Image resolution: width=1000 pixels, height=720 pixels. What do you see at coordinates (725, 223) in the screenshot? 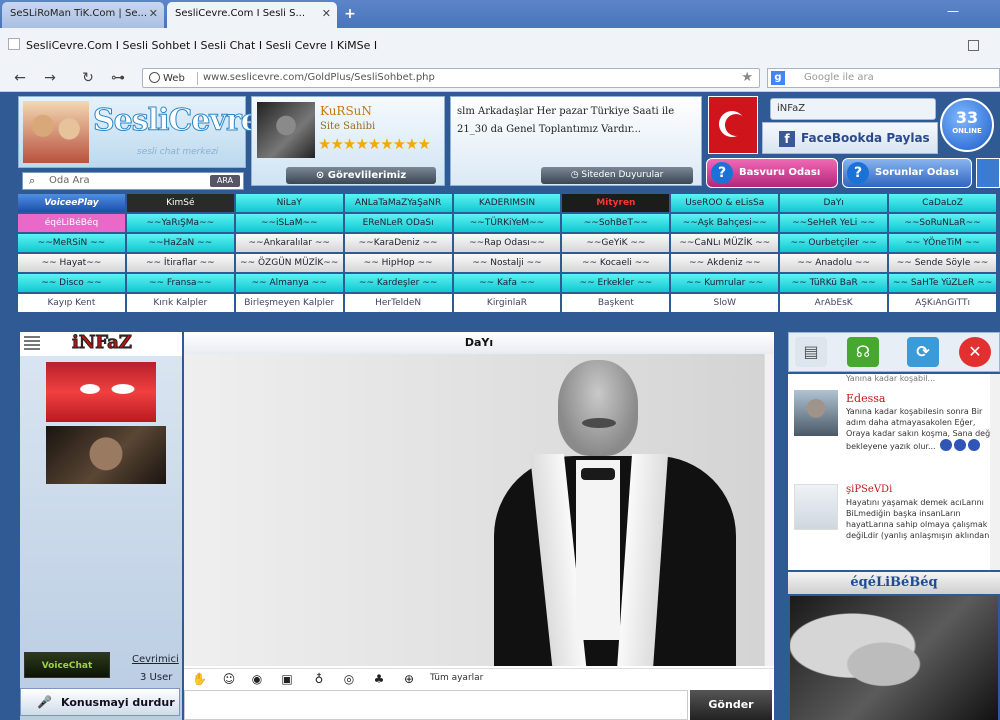
I see `room-button: ~~Aşk Bahçesi~~` at bounding box center [725, 223].